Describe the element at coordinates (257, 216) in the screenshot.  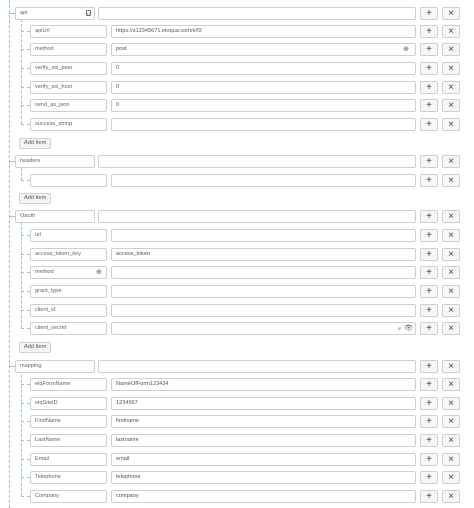
I see `oauth-value-field` at that location.